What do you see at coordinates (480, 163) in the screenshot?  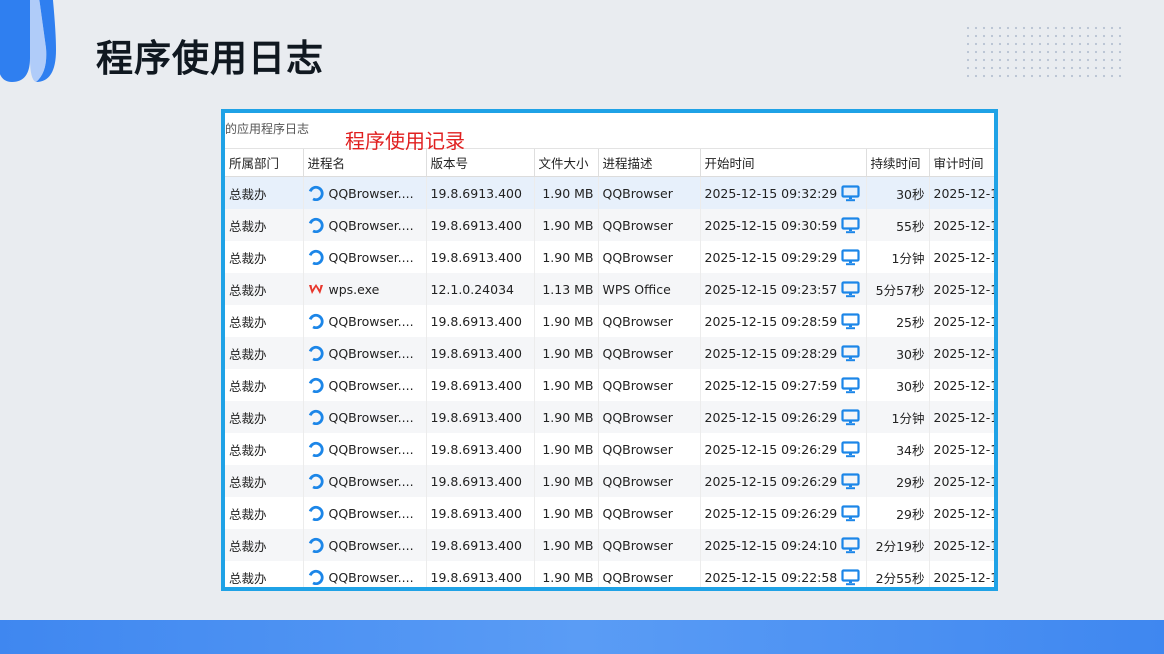 I see `column-header-version: 版本号` at bounding box center [480, 163].